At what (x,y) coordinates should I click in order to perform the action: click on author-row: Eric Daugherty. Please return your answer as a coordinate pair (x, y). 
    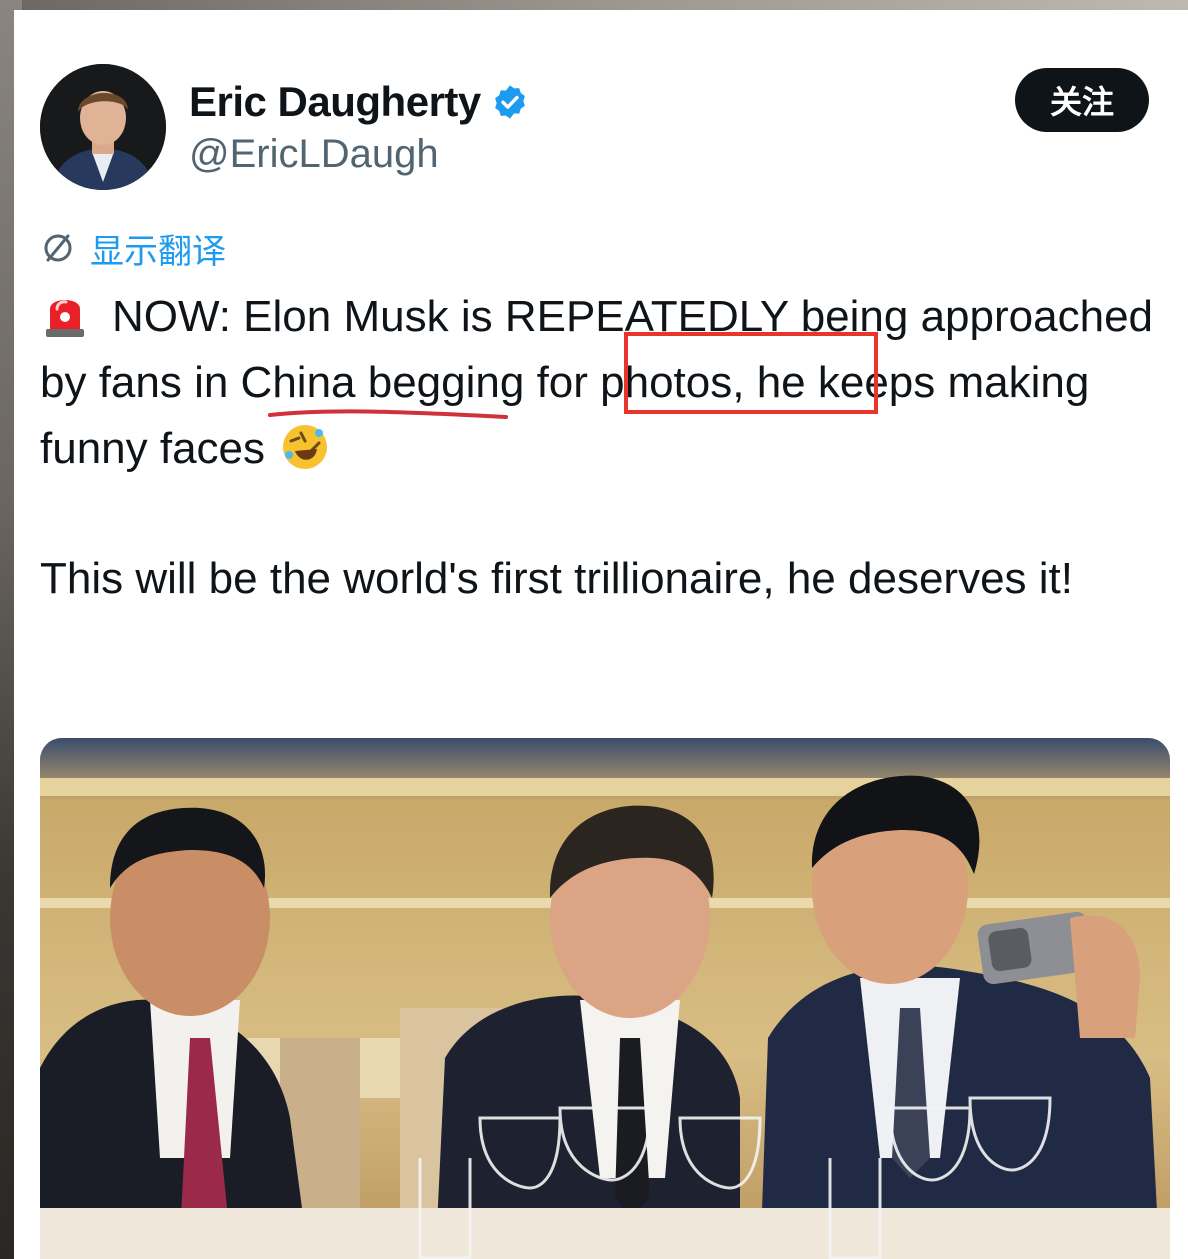
    Looking at the image, I should click on (359, 102).